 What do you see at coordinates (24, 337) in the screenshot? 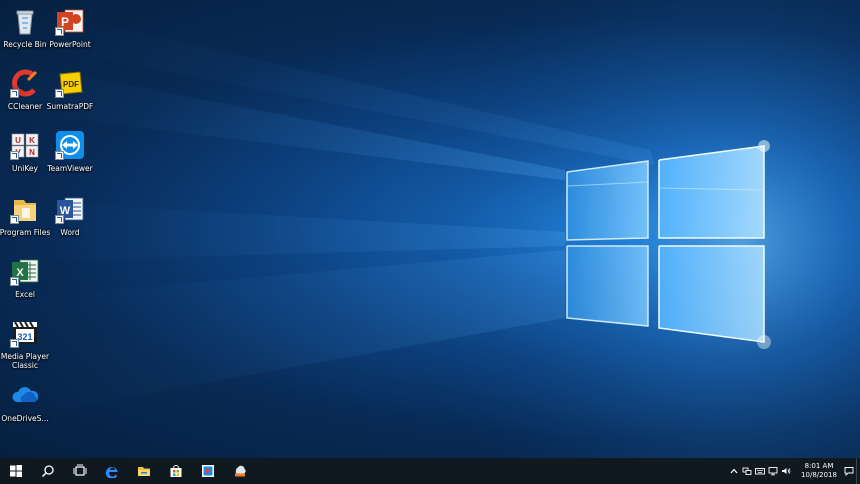
I see `media-player-classic-glyph: 321` at bounding box center [24, 337].